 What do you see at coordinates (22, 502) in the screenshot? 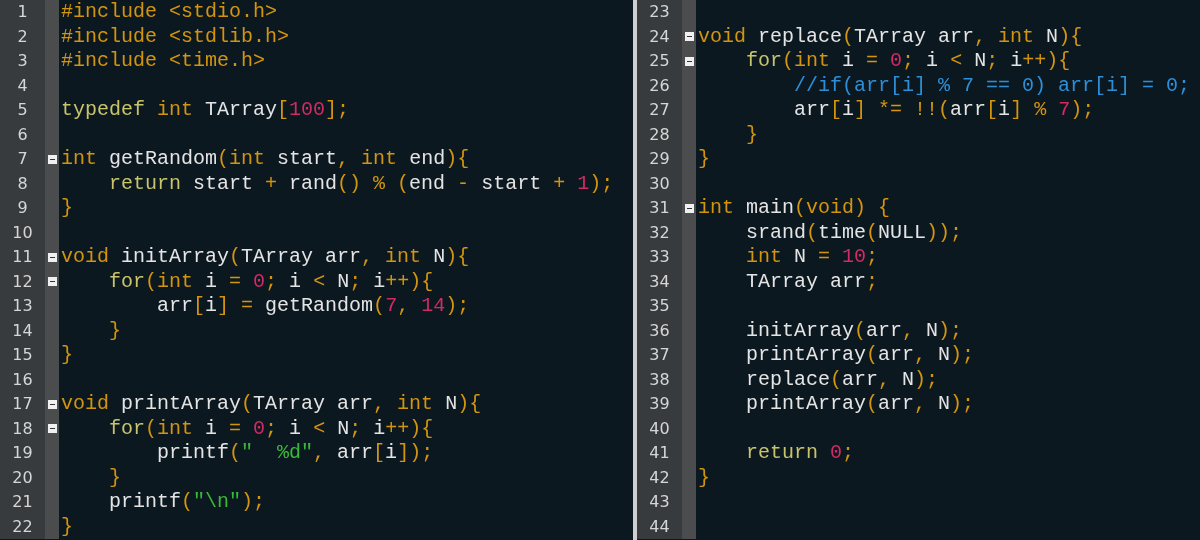
I see `line-number: 21` at bounding box center [22, 502].